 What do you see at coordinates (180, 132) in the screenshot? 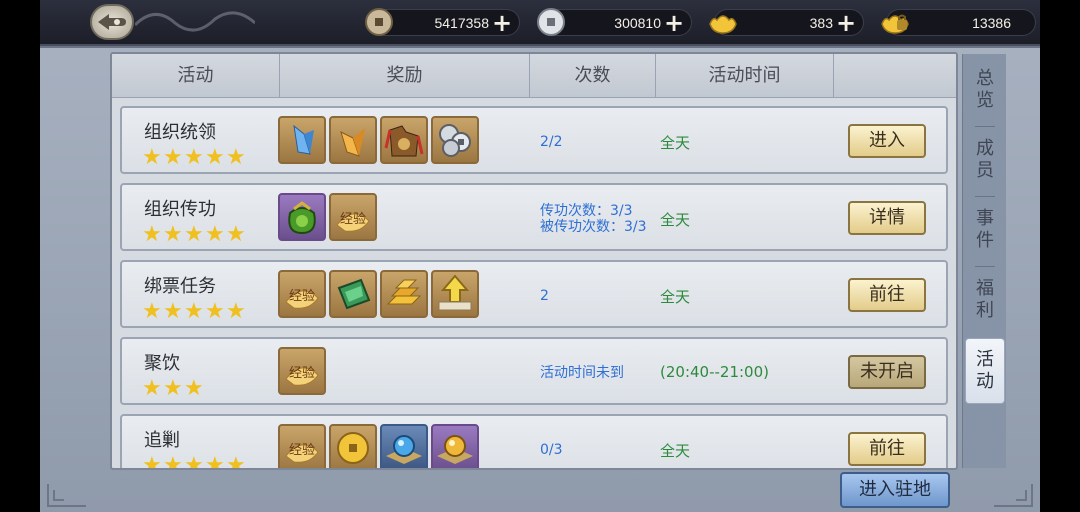
I see `activity-name: 组织统领` at bounding box center [180, 132].